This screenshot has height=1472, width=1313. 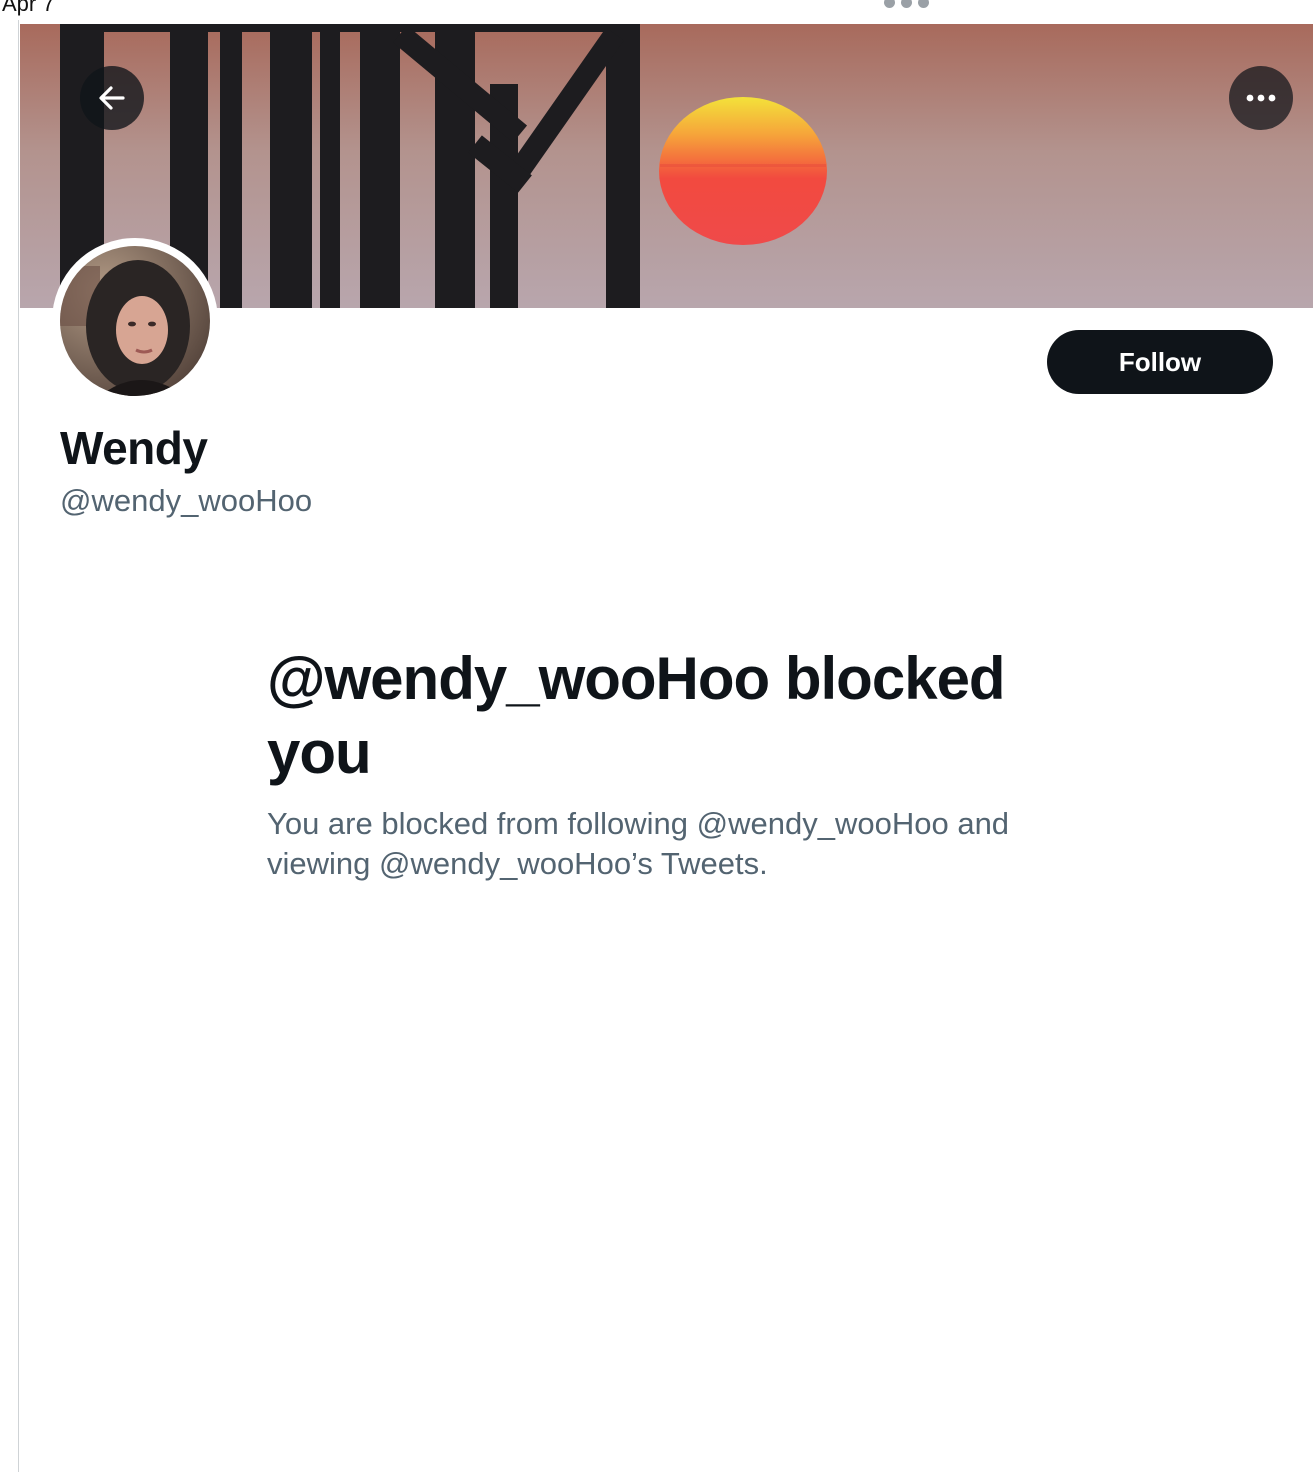 I want to click on avatar-image, so click(x=135, y=321).